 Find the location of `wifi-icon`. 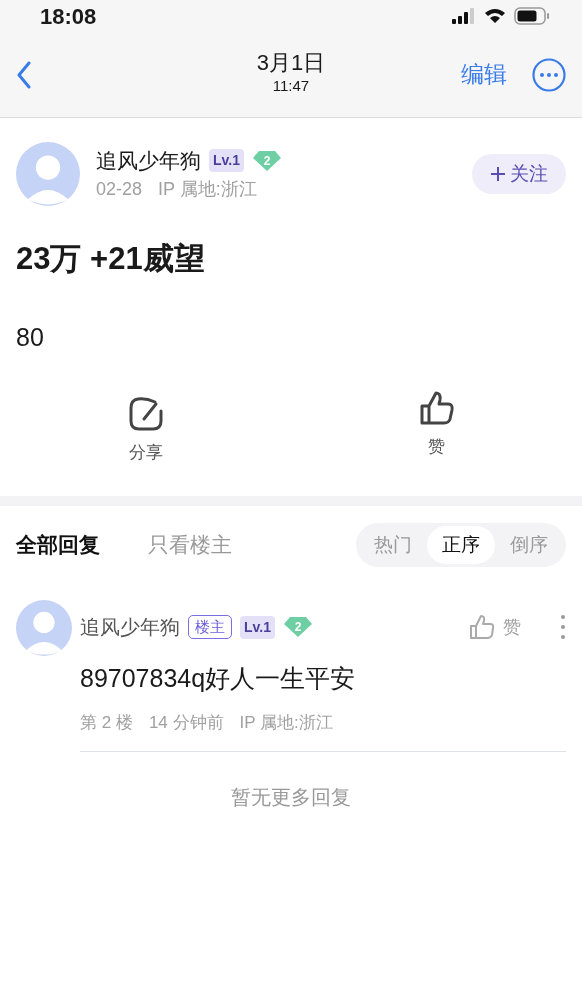

wifi-icon is located at coordinates (495, 16).